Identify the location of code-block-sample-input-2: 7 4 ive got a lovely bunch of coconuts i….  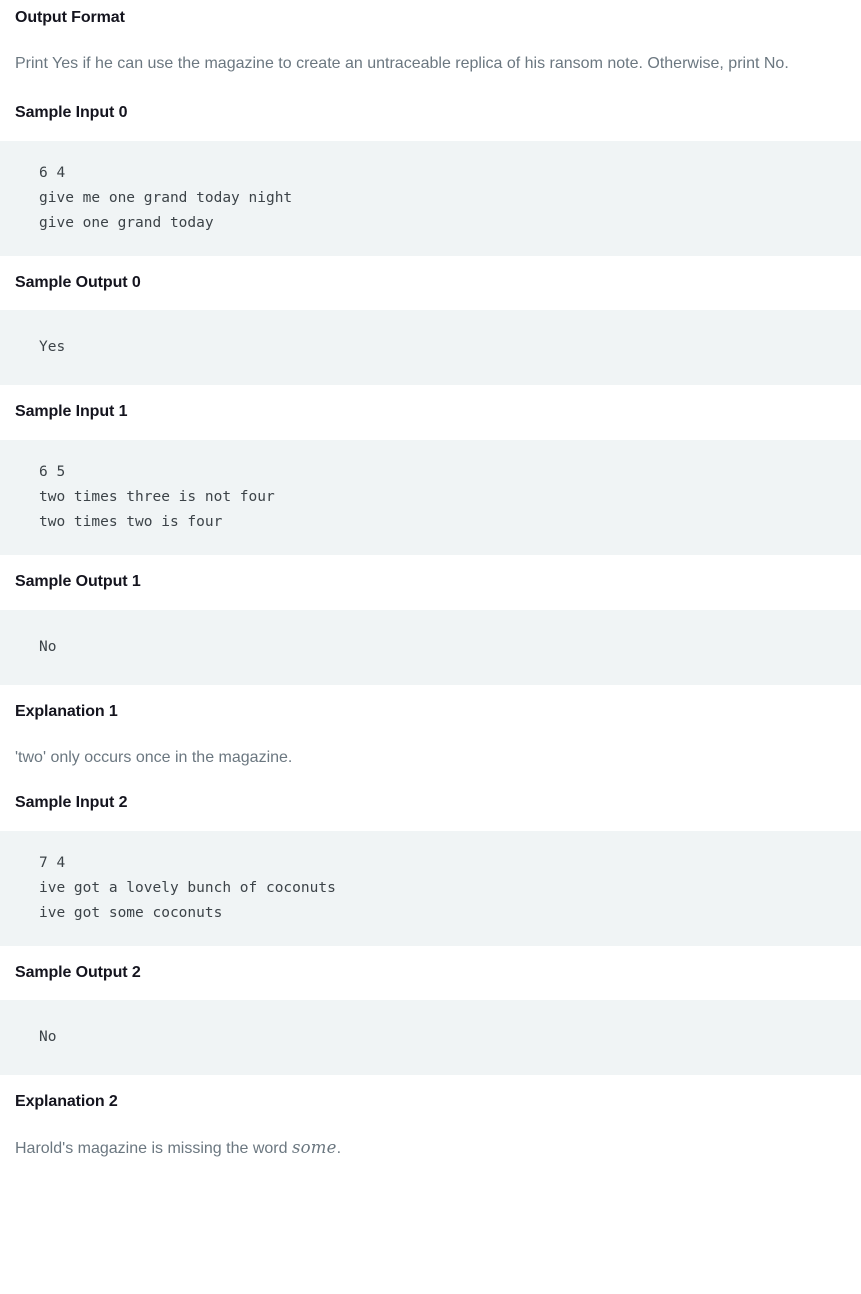
(430, 888).